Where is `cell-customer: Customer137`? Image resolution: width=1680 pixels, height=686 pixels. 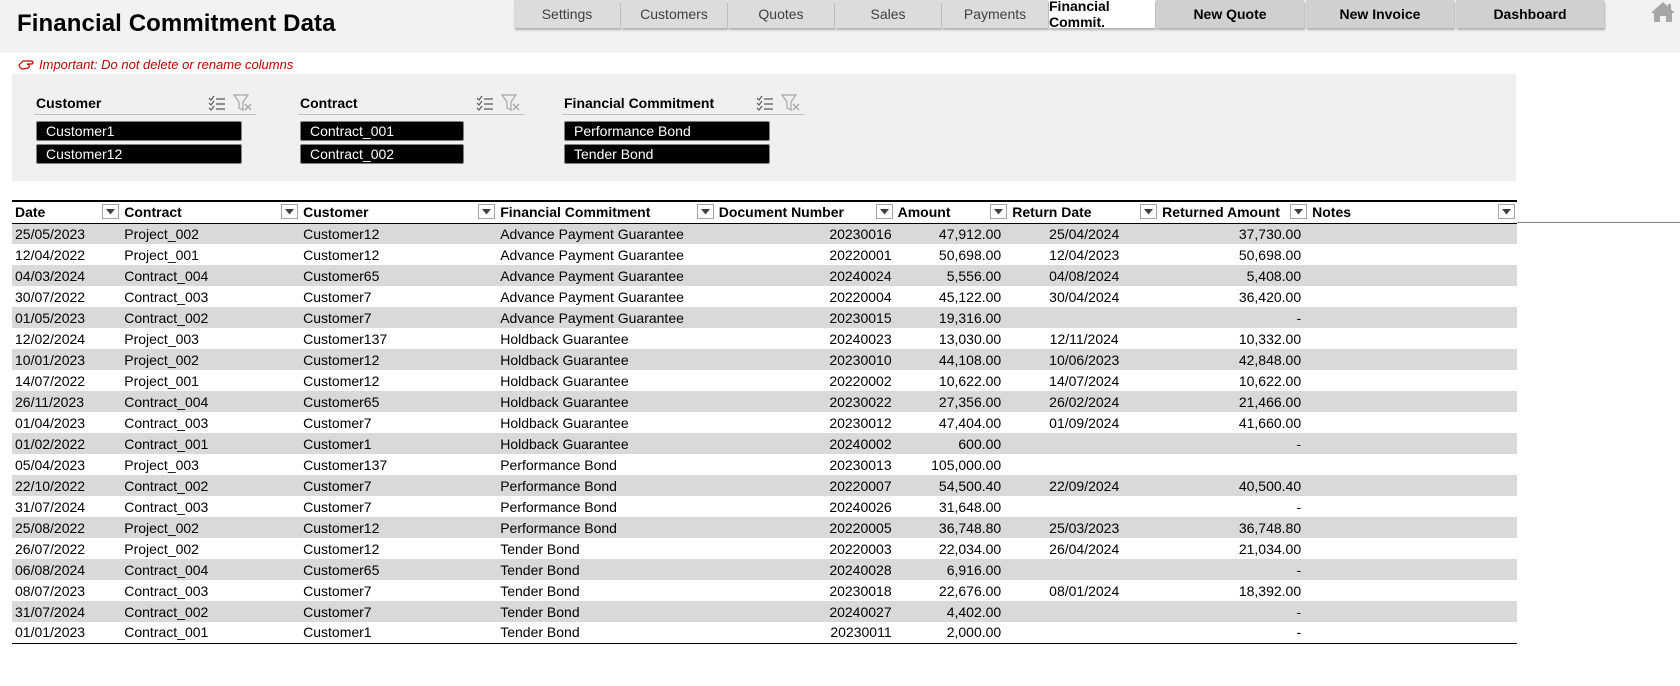 cell-customer: Customer137 is located at coordinates (398, 338).